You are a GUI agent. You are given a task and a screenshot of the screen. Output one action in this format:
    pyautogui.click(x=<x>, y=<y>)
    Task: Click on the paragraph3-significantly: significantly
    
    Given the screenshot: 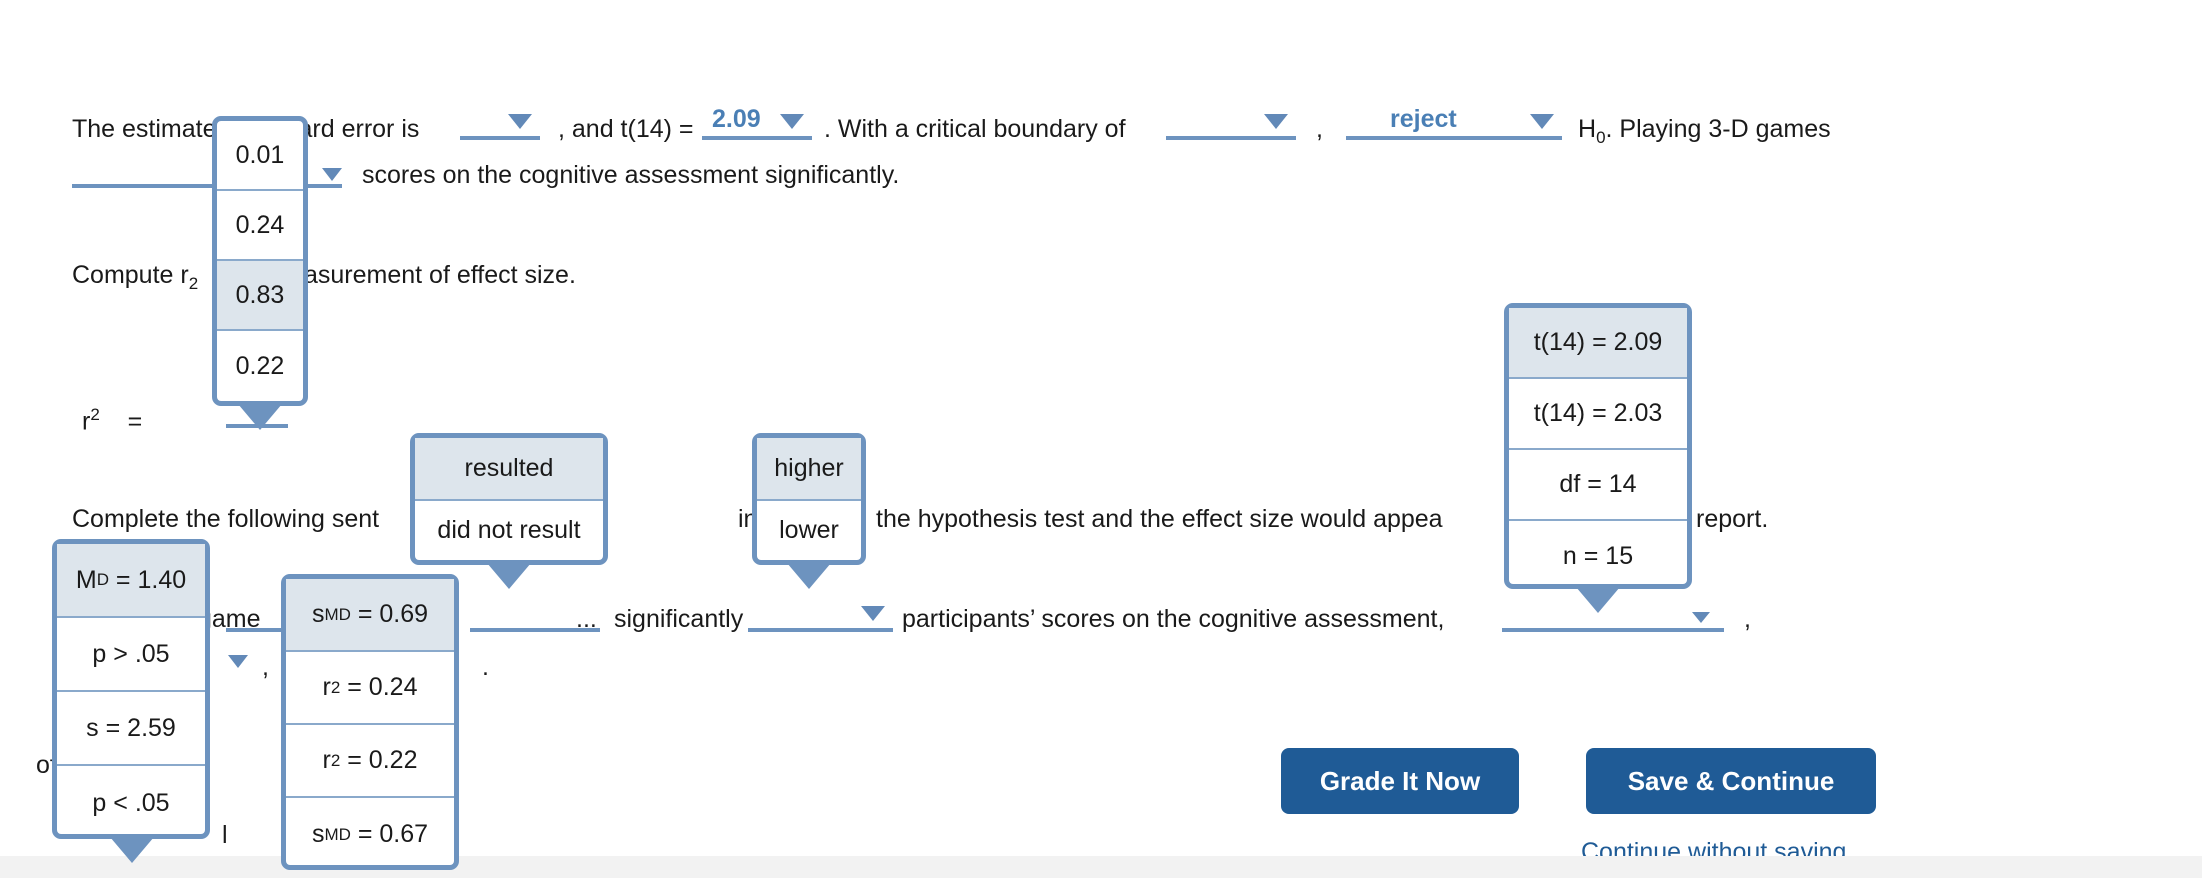 What is the action you would take?
    pyautogui.click(x=679, y=619)
    